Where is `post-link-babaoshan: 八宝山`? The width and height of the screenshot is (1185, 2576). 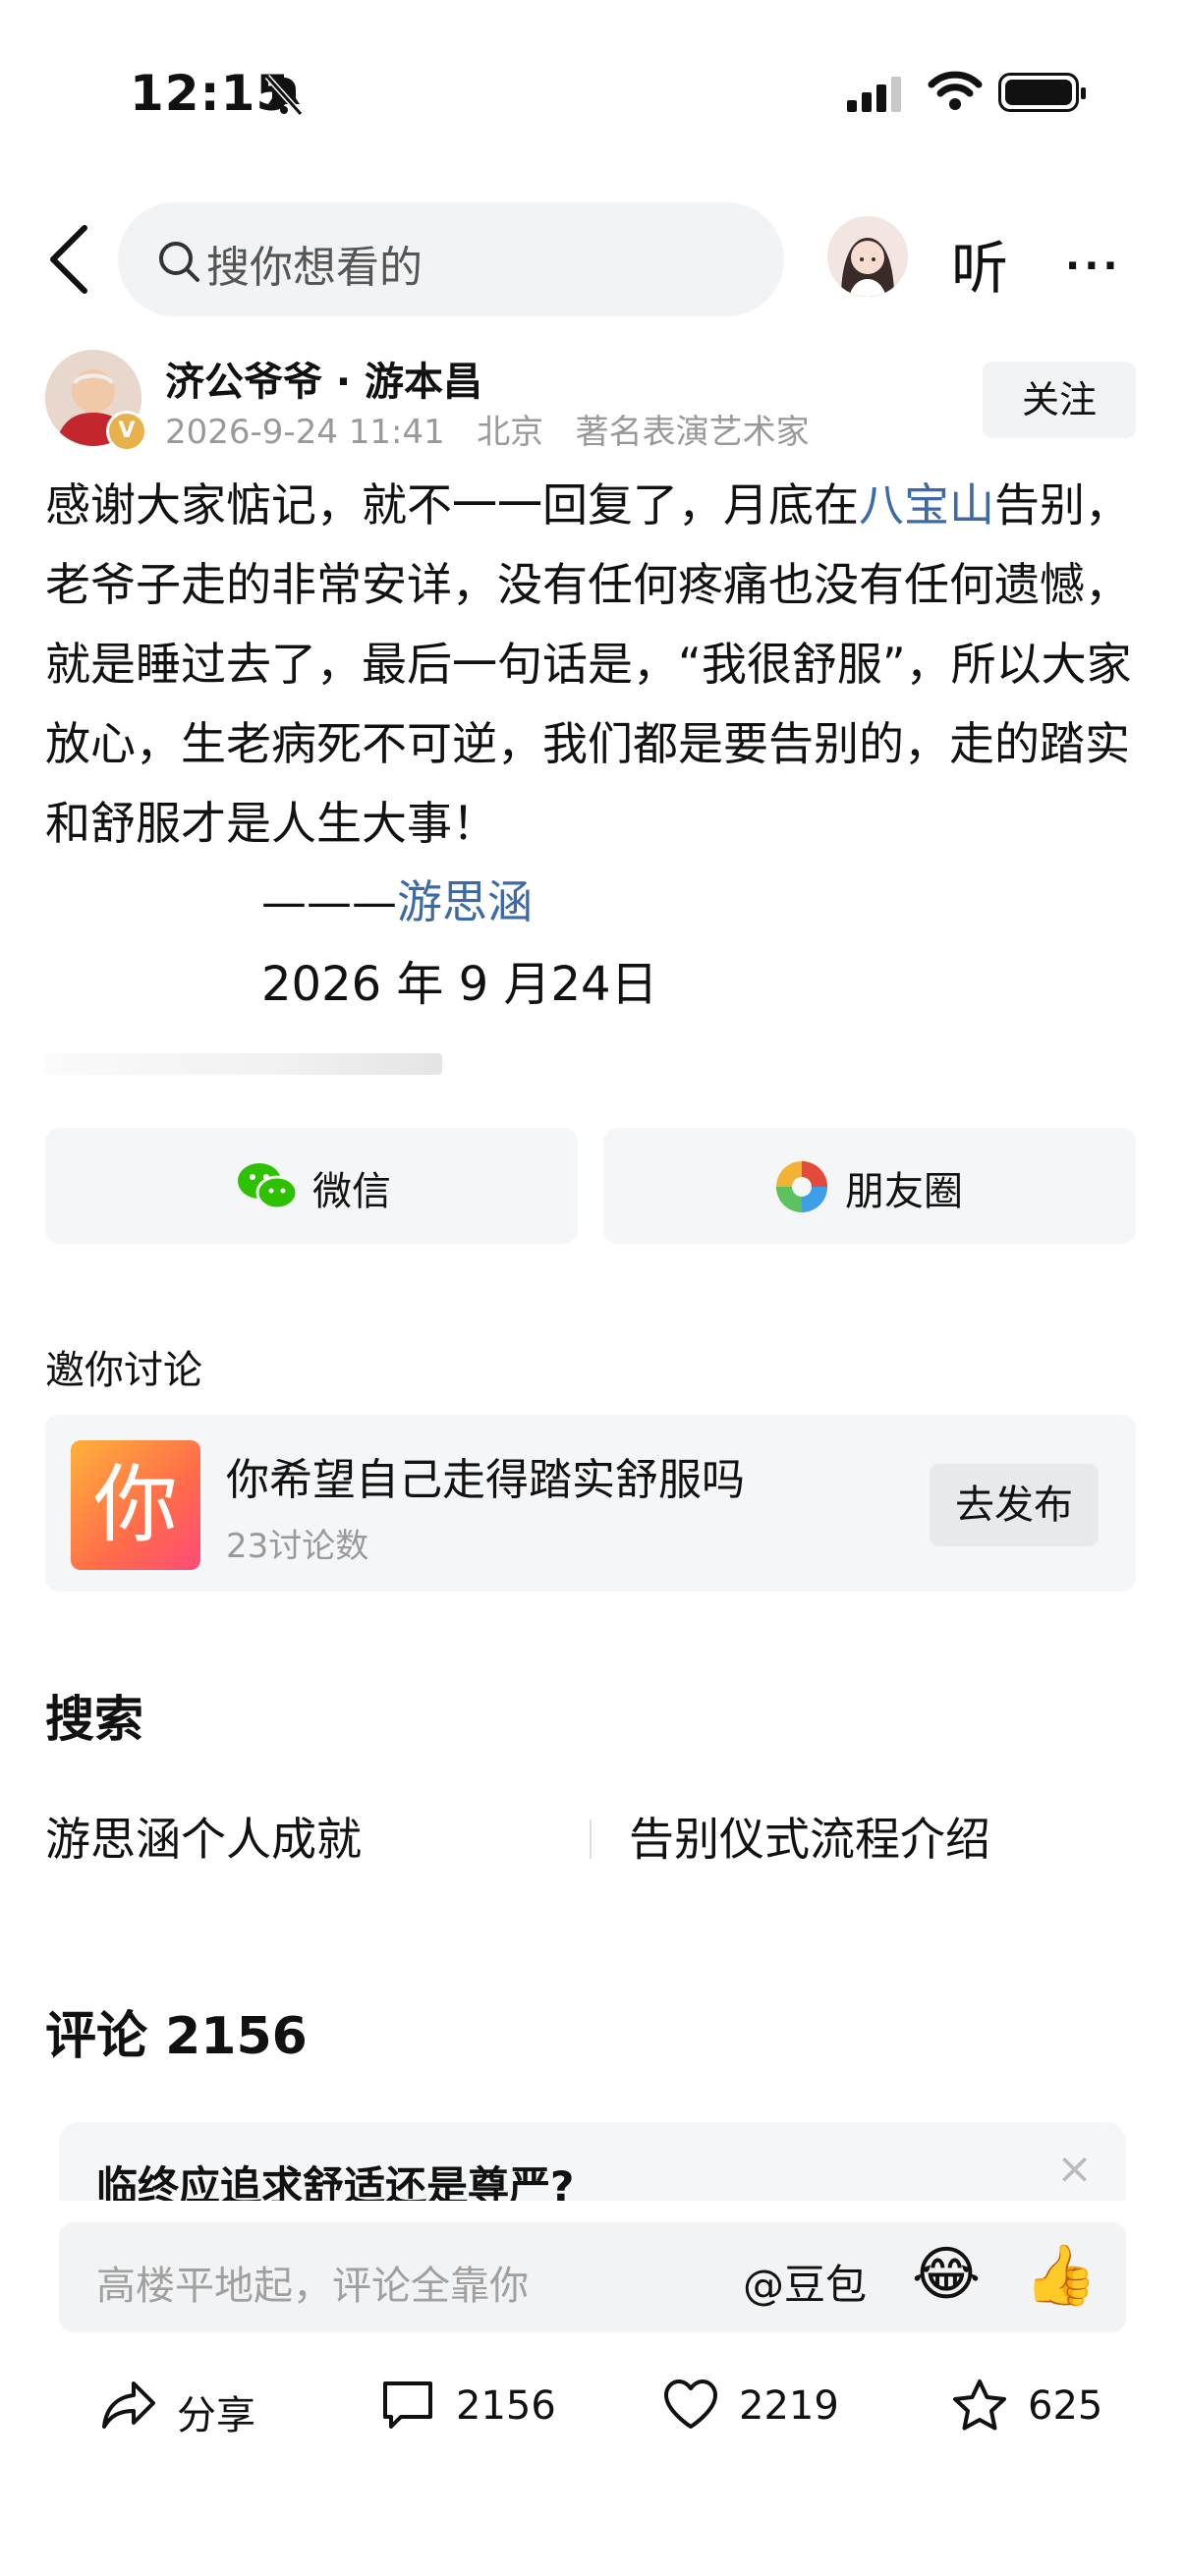 post-link-babaoshan: 八宝山 is located at coordinates (927, 505).